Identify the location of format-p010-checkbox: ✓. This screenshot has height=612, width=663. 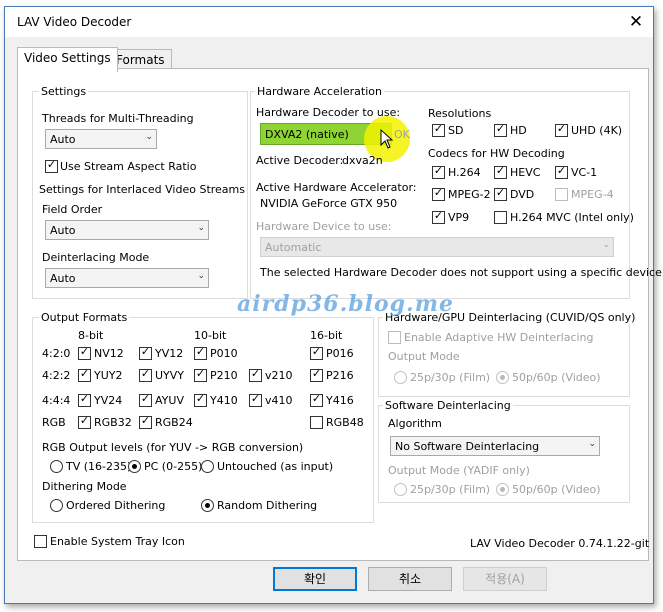
(200, 352).